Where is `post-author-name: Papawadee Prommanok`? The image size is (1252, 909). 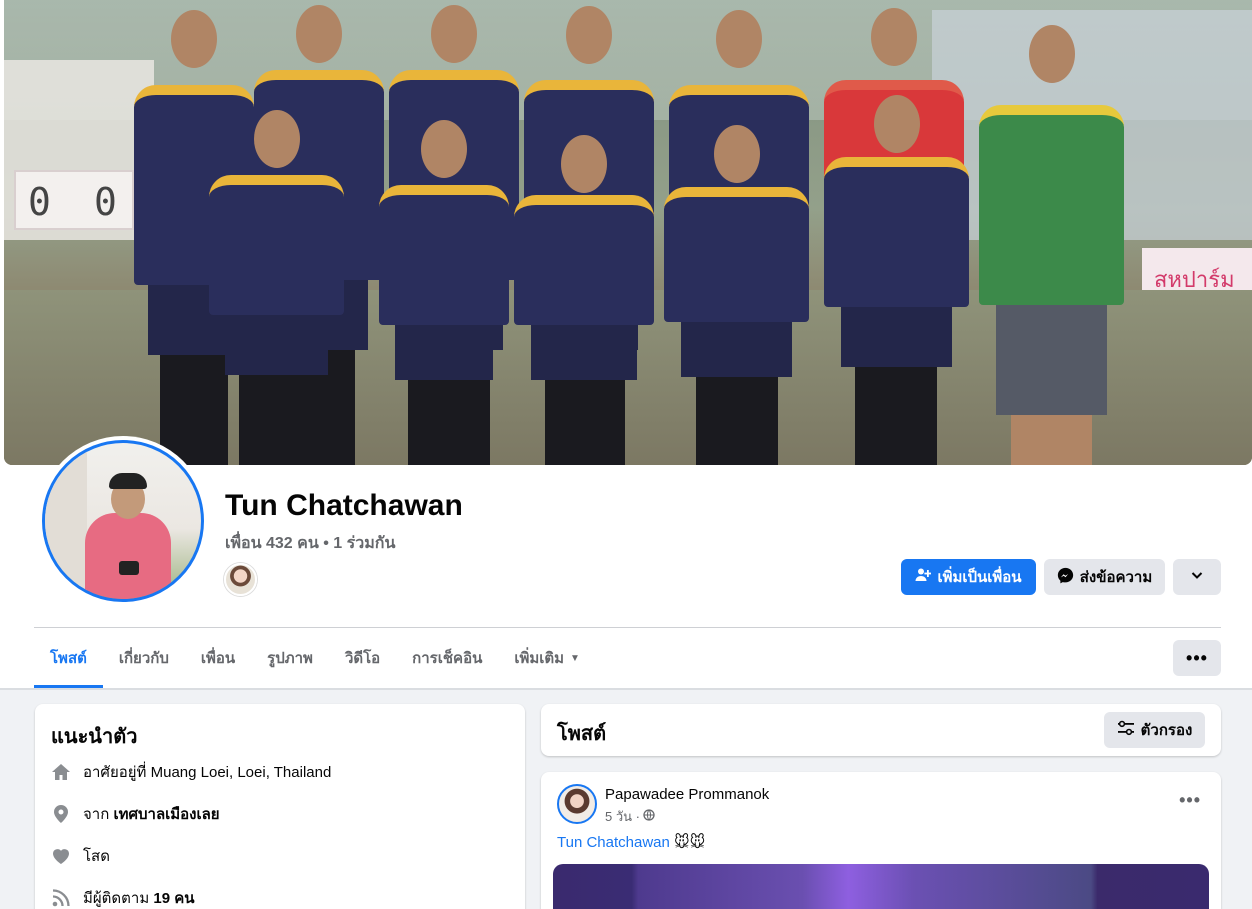 post-author-name: Papawadee Prommanok is located at coordinates (687, 794).